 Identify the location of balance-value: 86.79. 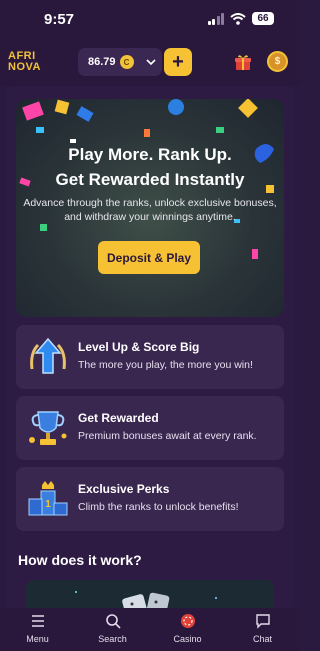
(102, 62).